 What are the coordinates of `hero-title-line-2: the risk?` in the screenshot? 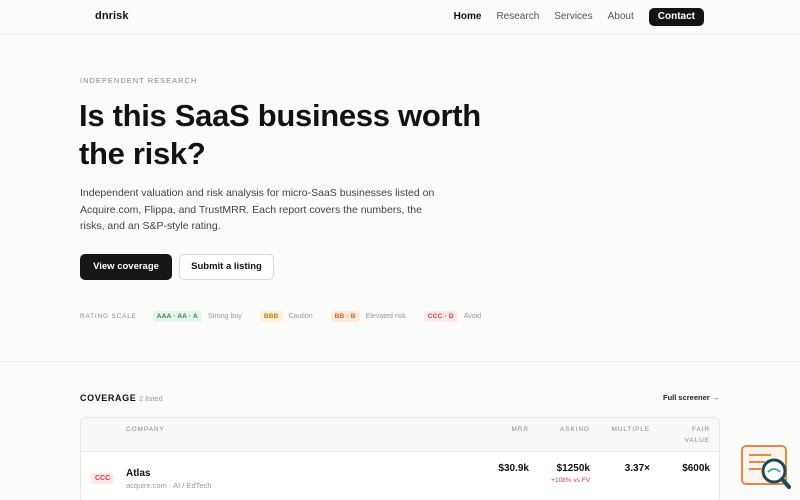 It's located at (142, 153).